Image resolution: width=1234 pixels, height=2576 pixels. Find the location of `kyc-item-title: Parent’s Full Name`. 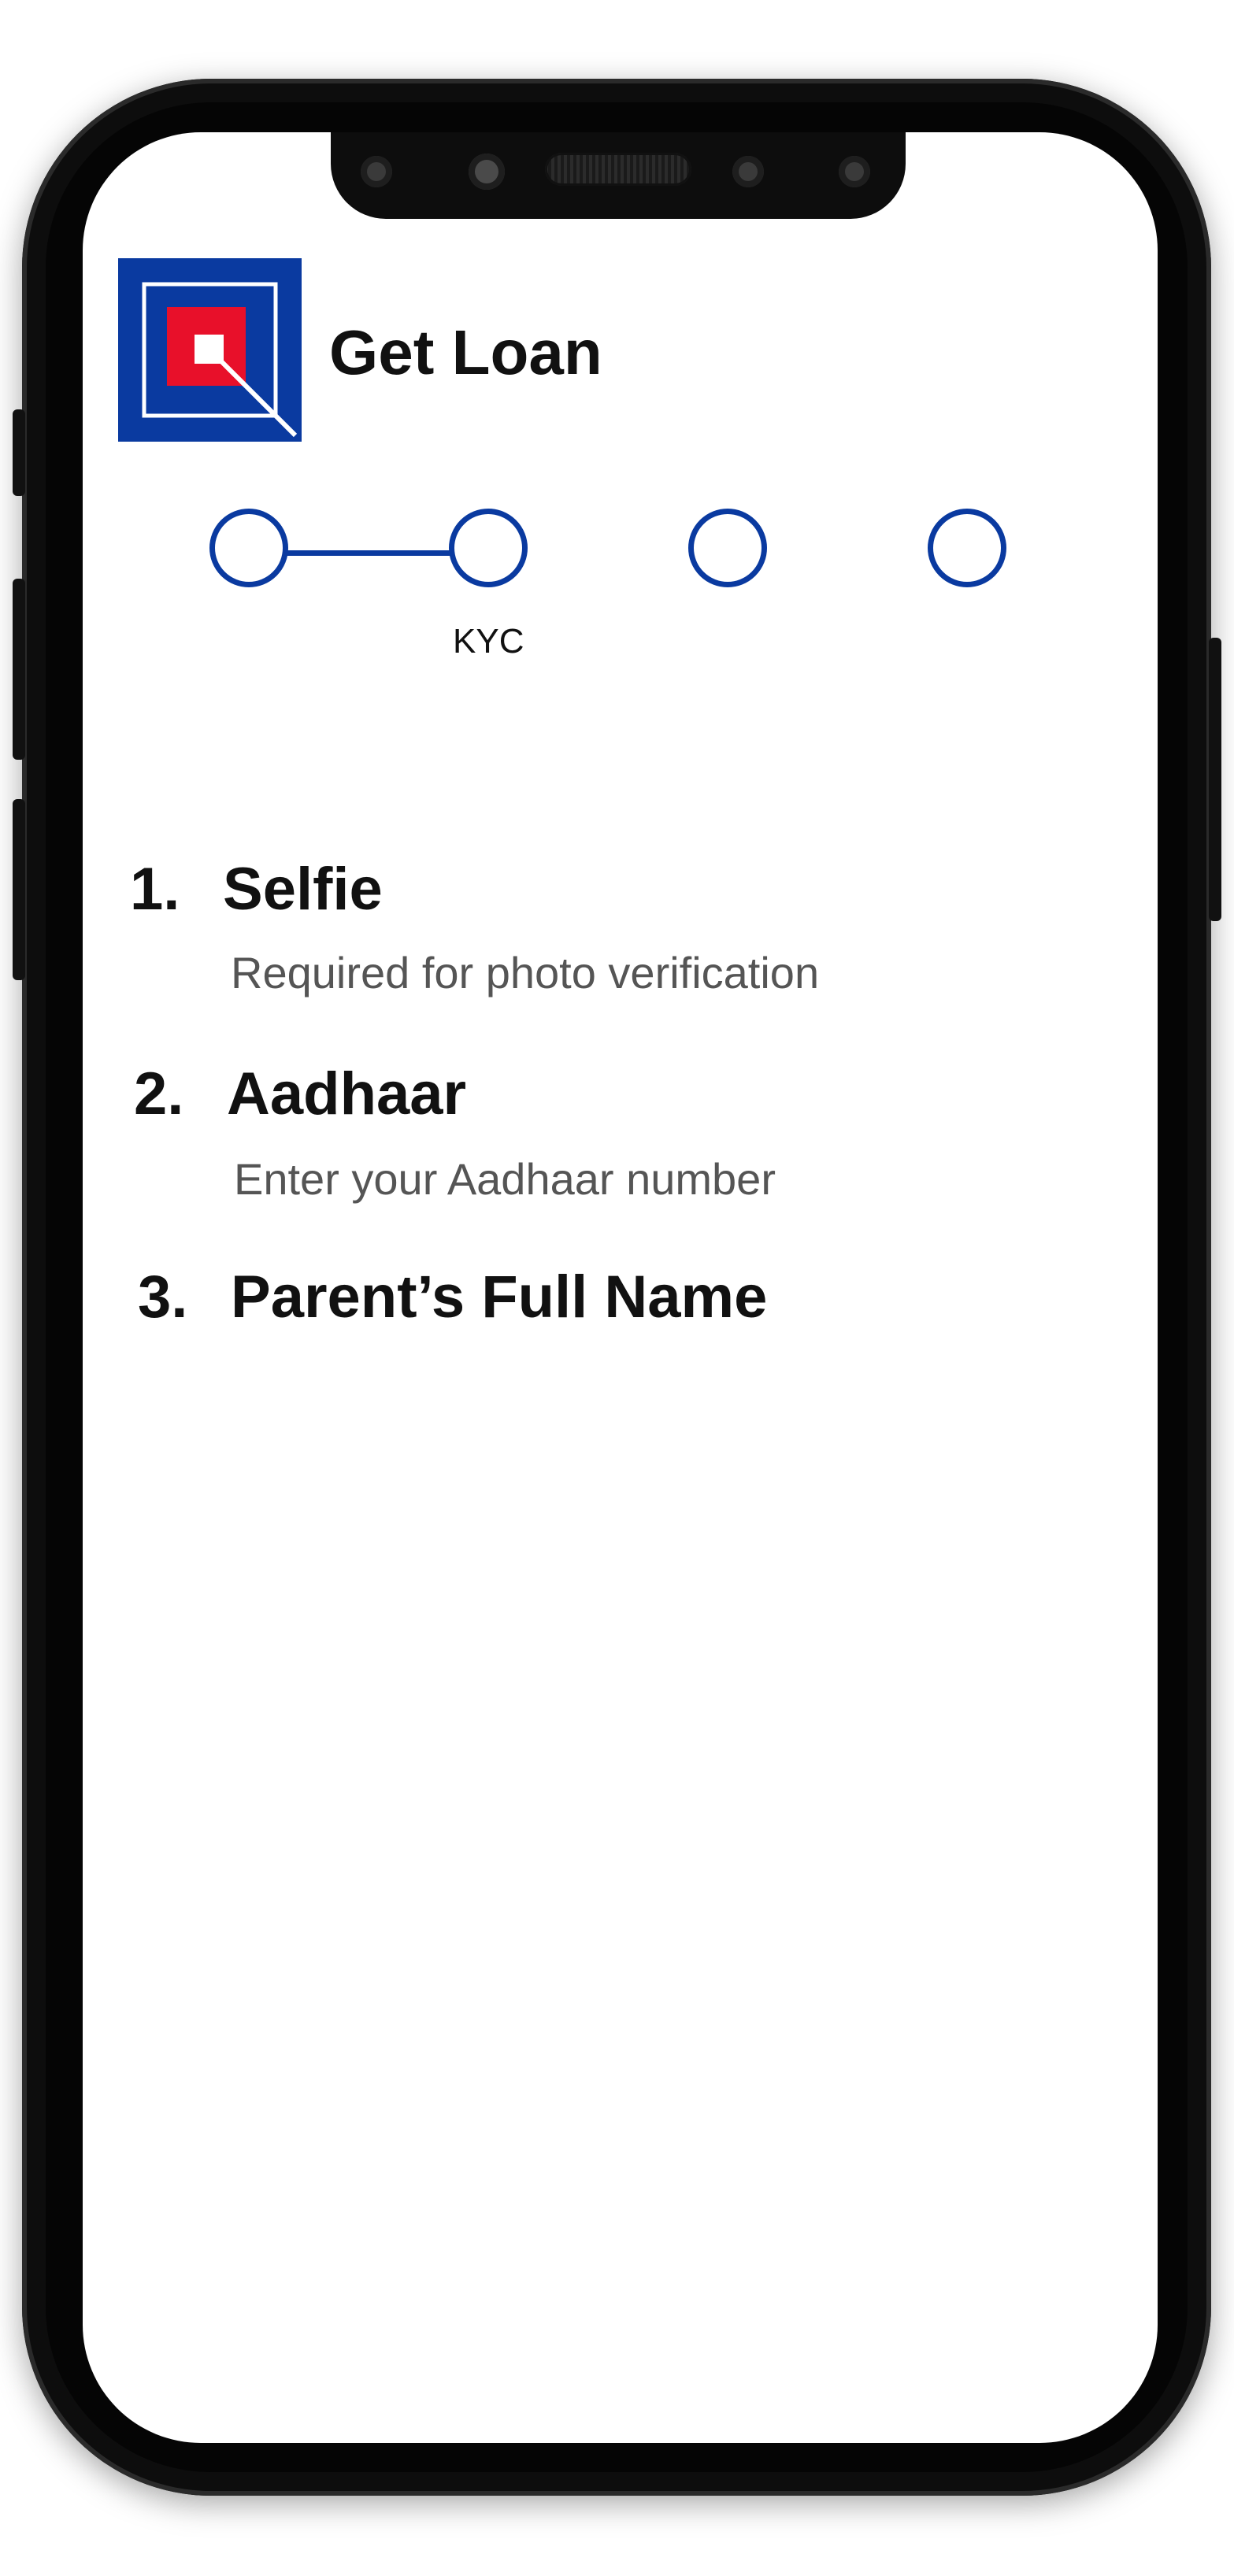

kyc-item-title: Parent’s Full Name is located at coordinates (499, 1297).